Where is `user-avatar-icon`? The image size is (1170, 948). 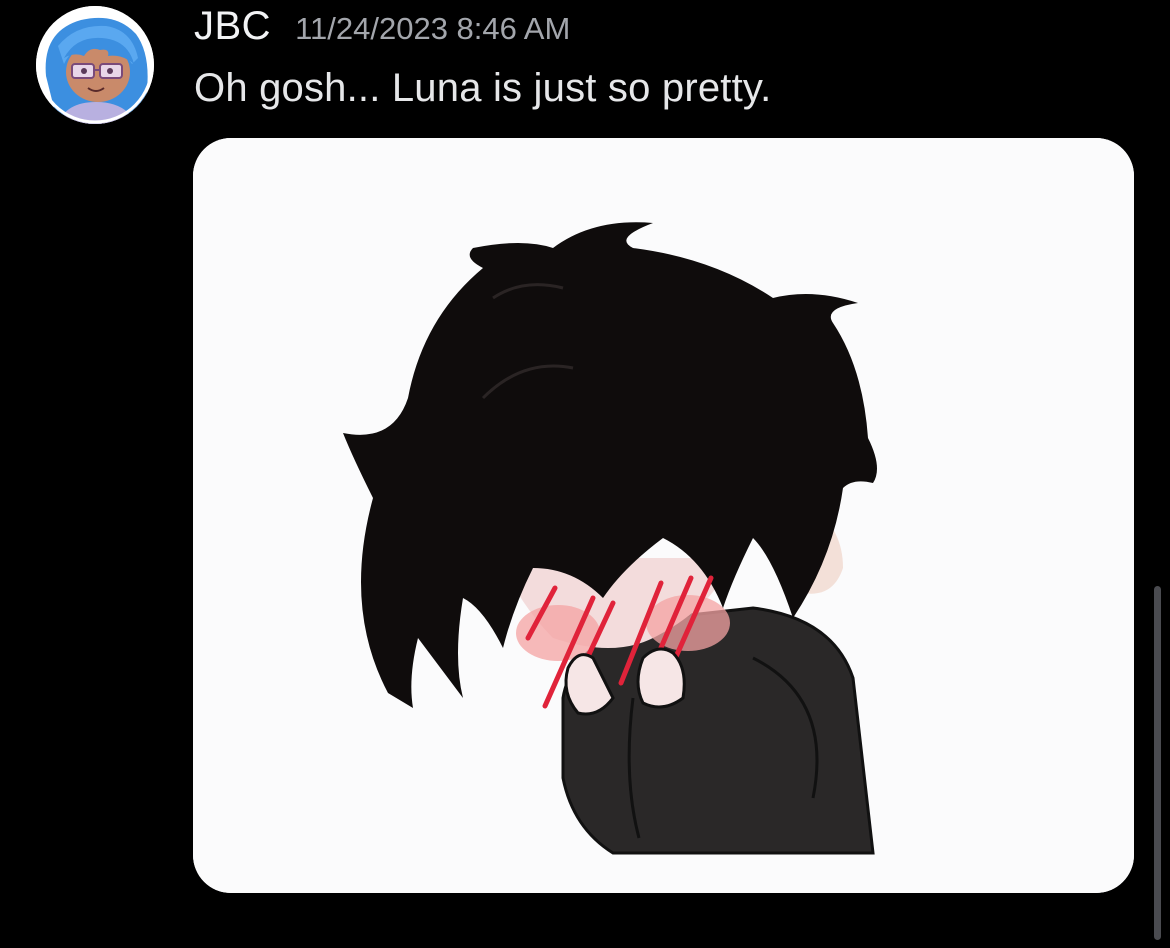 user-avatar-icon is located at coordinates (95, 65).